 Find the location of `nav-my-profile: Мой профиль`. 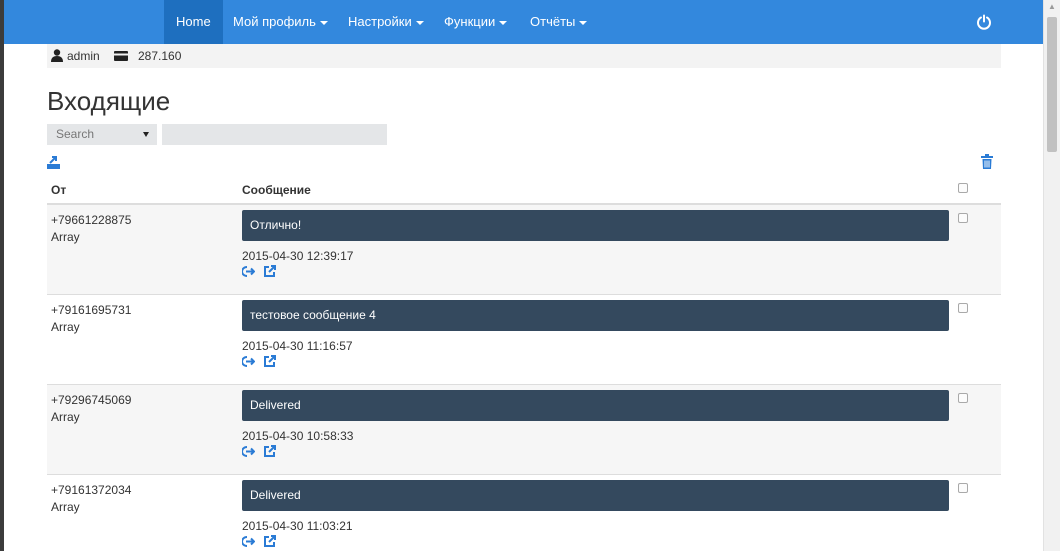

nav-my-profile: Мой профиль is located at coordinates (280, 22).